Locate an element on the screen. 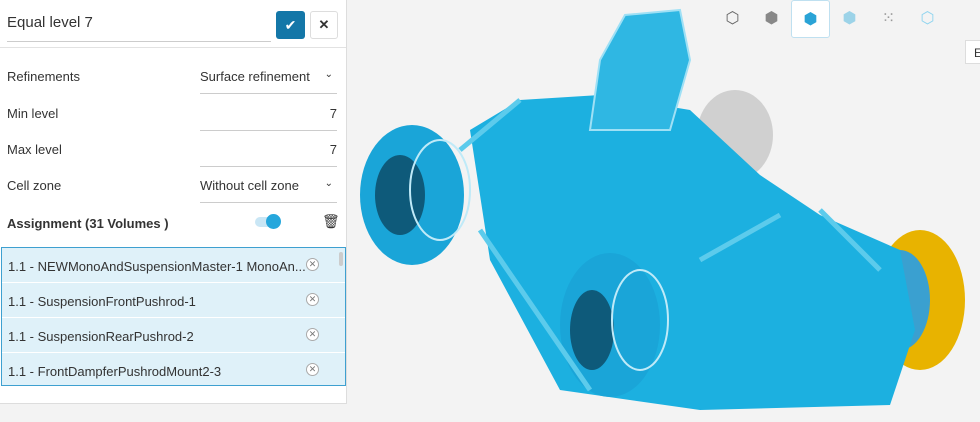  field-label: Max level is located at coordinates (34, 149).